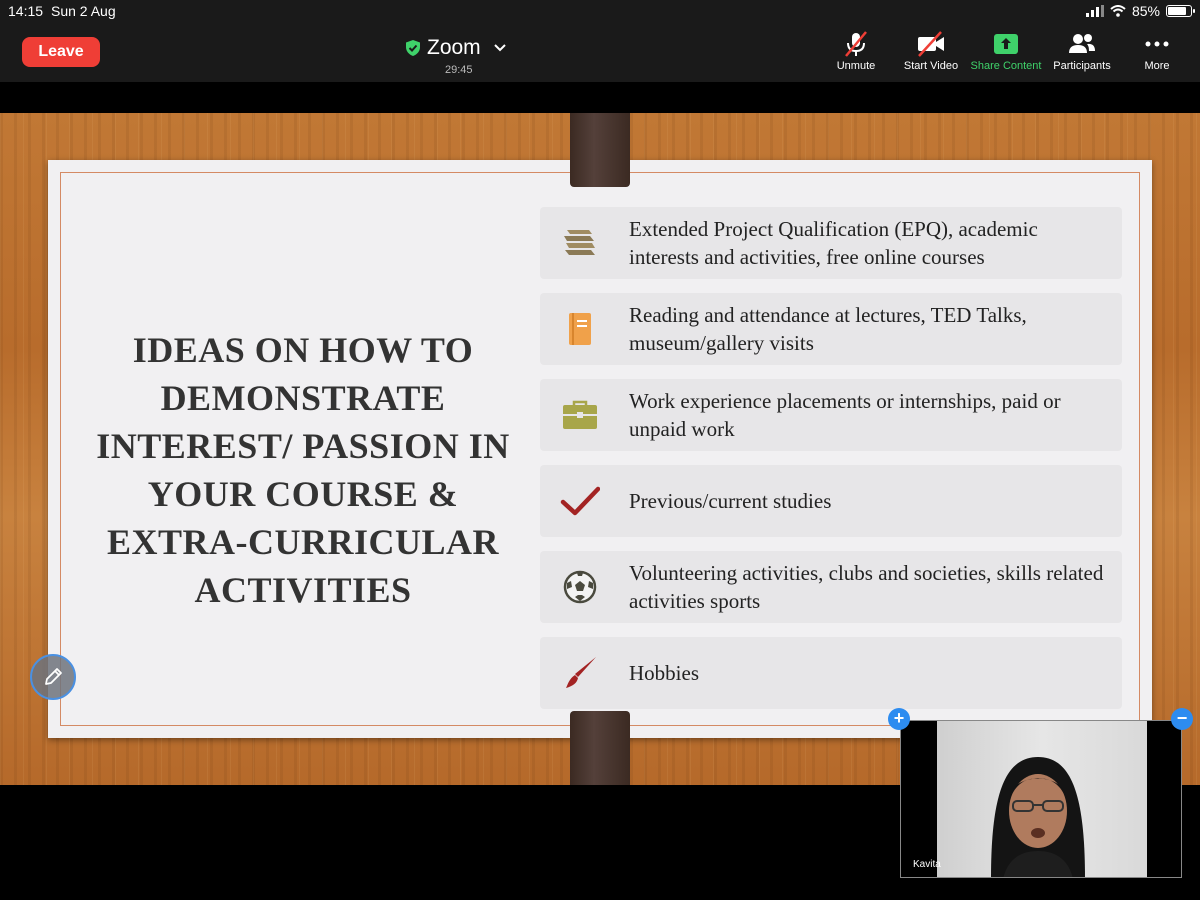 This screenshot has width=1200, height=900. What do you see at coordinates (1006, 44) in the screenshot?
I see `share-up-arrow-icon` at bounding box center [1006, 44].